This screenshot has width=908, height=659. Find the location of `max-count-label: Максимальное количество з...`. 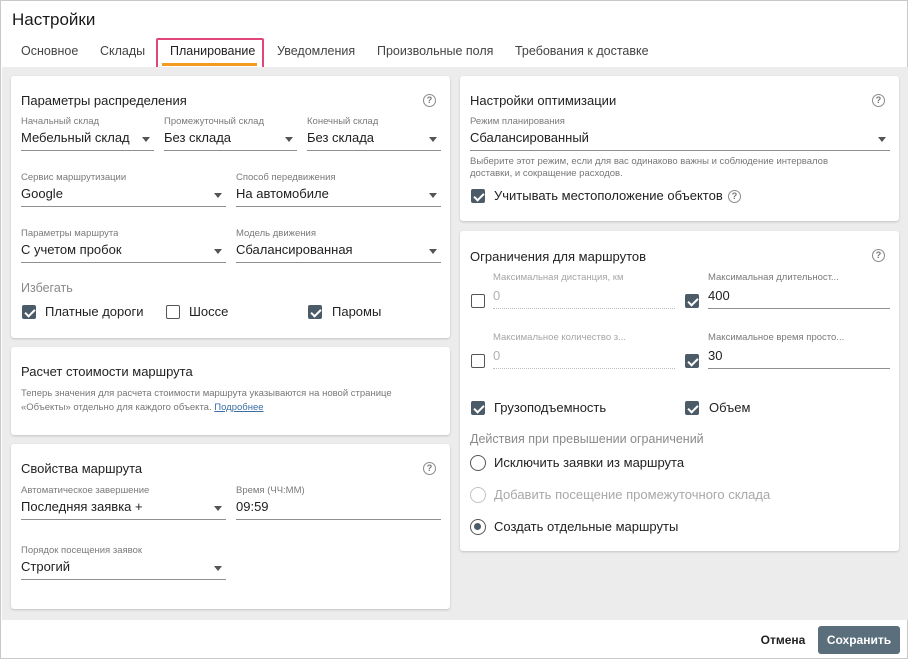

max-count-label: Максимальное количество з... is located at coordinates (560, 337).